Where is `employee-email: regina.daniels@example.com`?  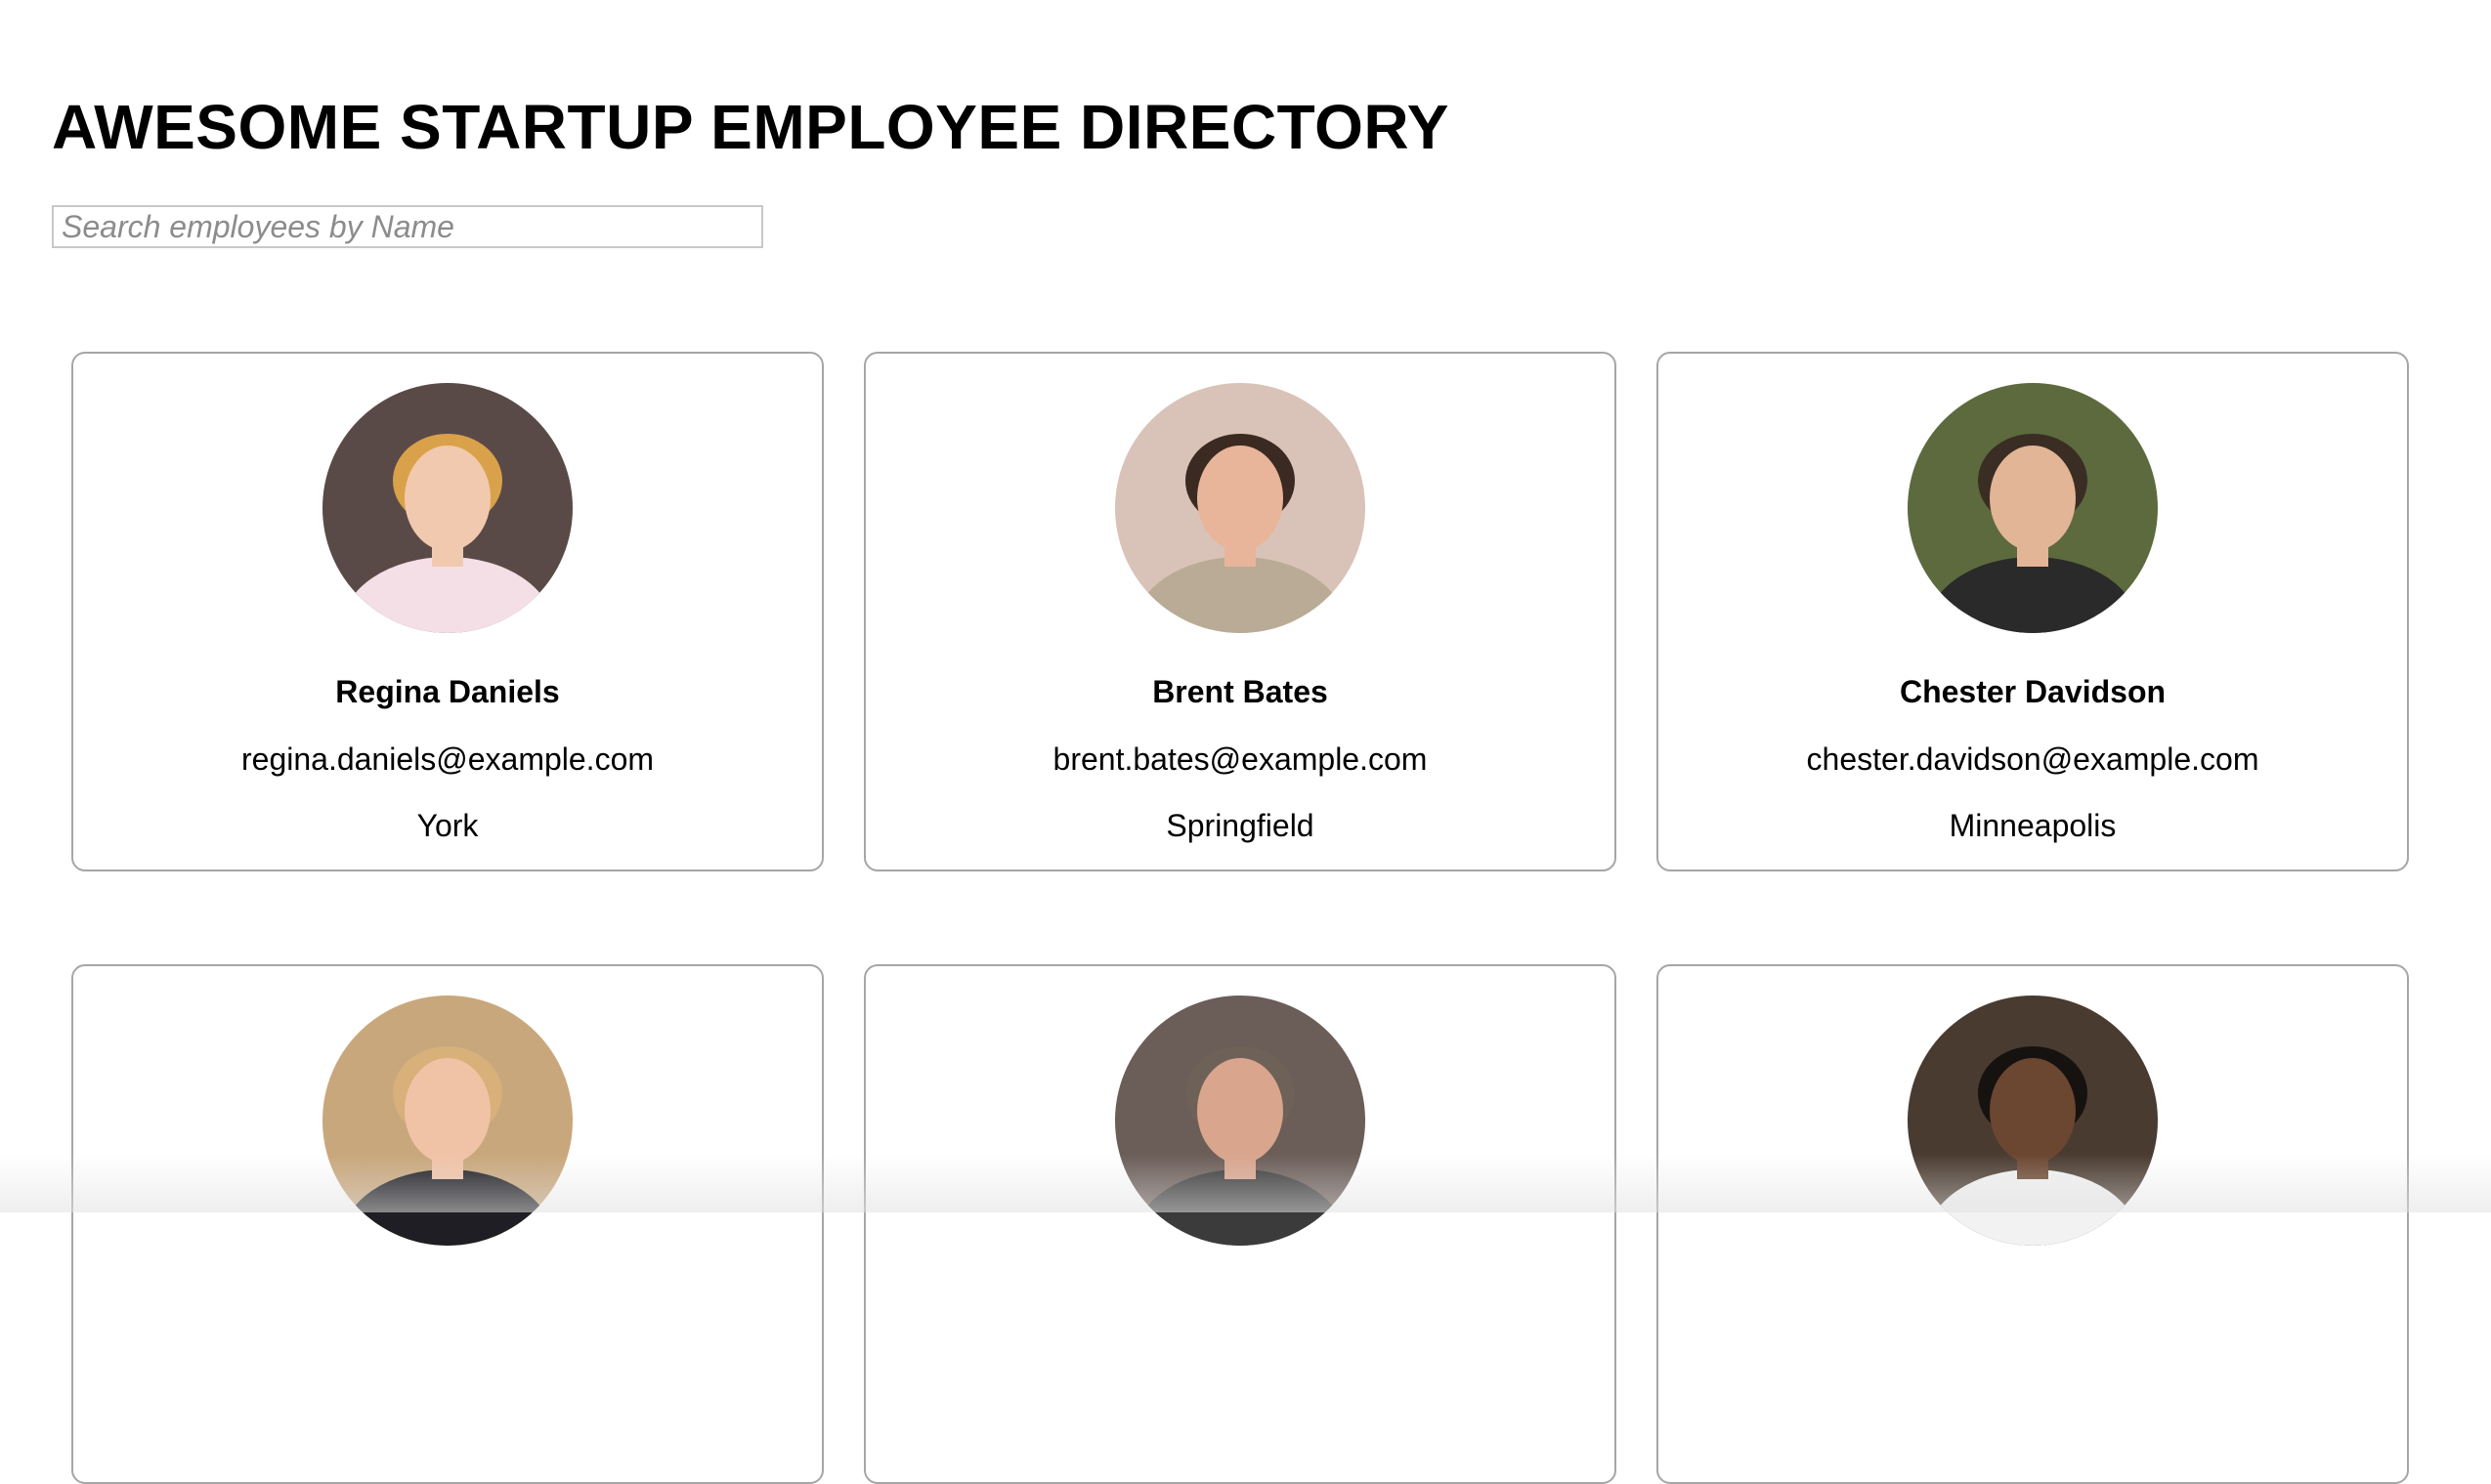
employee-email: regina.daniels@example.com is located at coordinates (447, 759).